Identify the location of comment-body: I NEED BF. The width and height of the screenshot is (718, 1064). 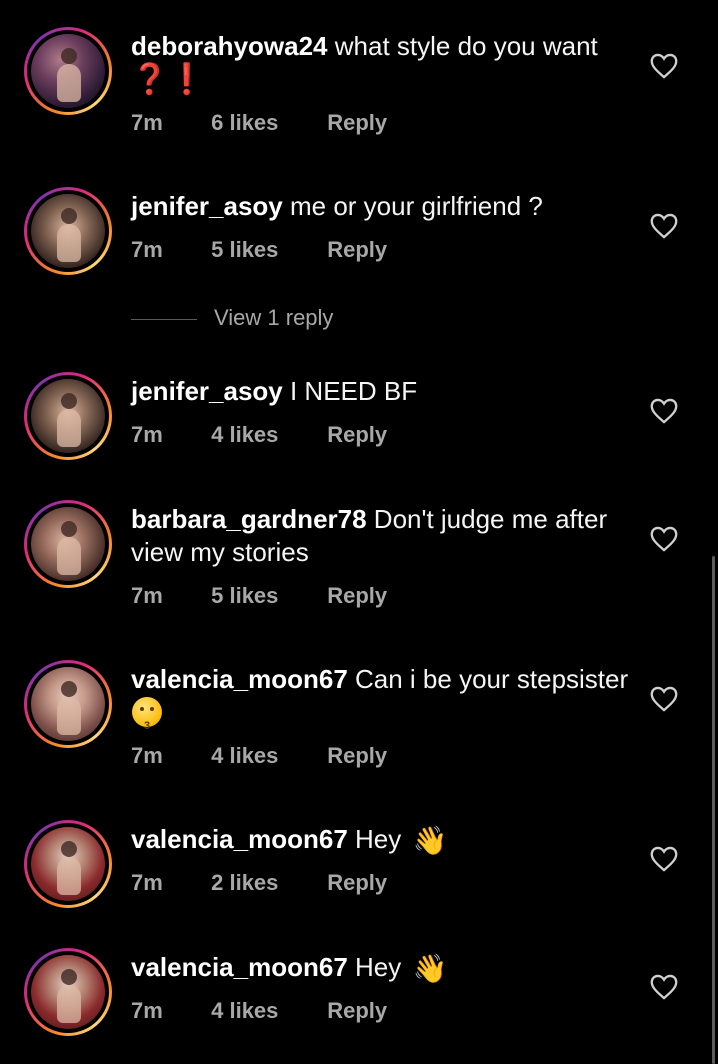
(353, 391).